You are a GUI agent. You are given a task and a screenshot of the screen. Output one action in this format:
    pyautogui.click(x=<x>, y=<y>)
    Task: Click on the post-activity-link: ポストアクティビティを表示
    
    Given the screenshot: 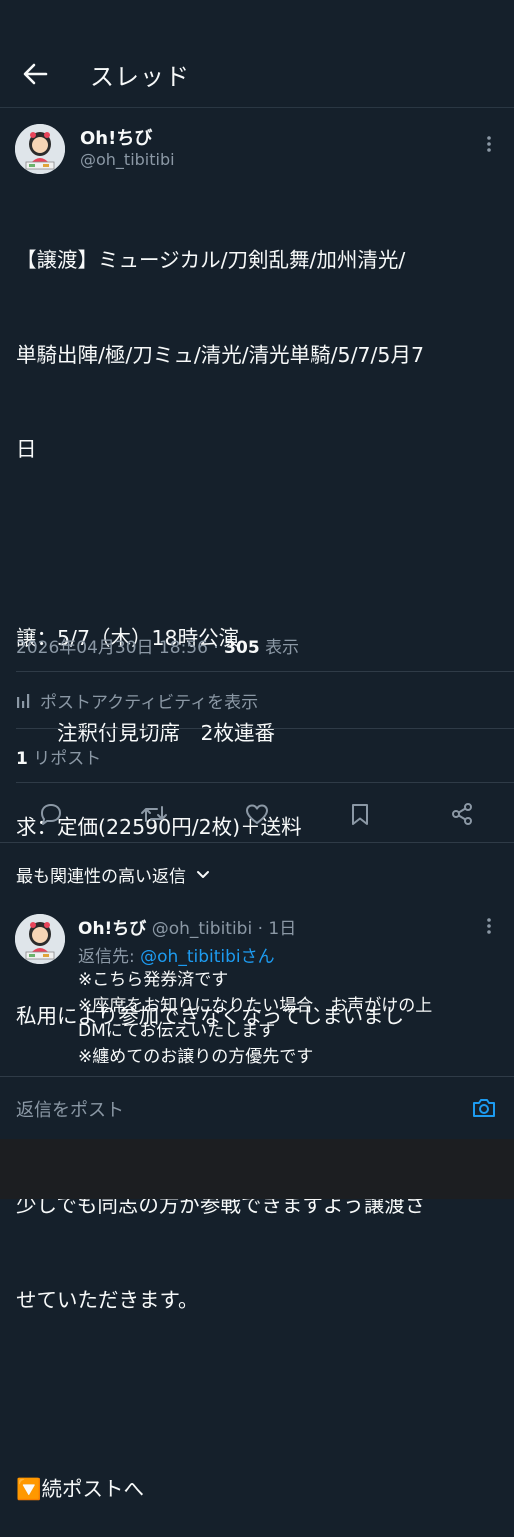 What is the action you would take?
    pyautogui.click(x=137, y=700)
    